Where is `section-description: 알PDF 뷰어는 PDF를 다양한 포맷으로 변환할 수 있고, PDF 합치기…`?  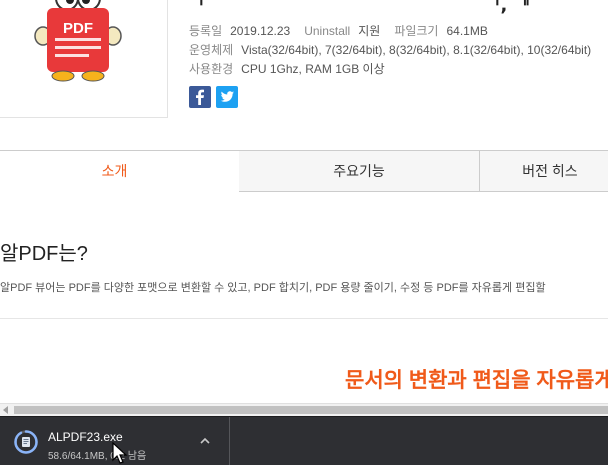
section-description: 알PDF 뷰어는 PDF를 다양한 포맷으로 변환할 수 있고, PDF 합치기… is located at coordinates (273, 288).